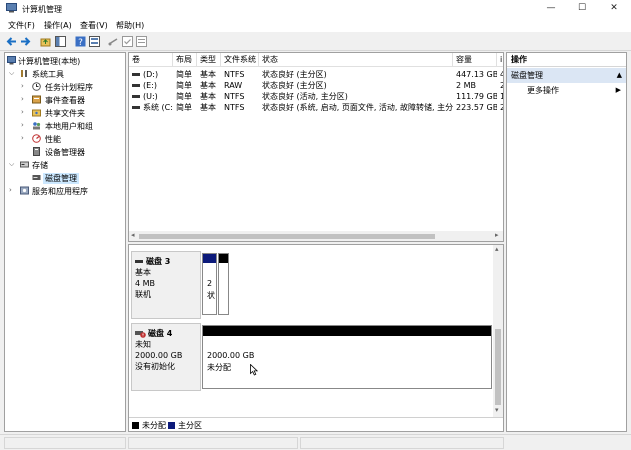  Describe the element at coordinates (65, 100) in the screenshot. I see `tree-label: 事件查看器` at that location.